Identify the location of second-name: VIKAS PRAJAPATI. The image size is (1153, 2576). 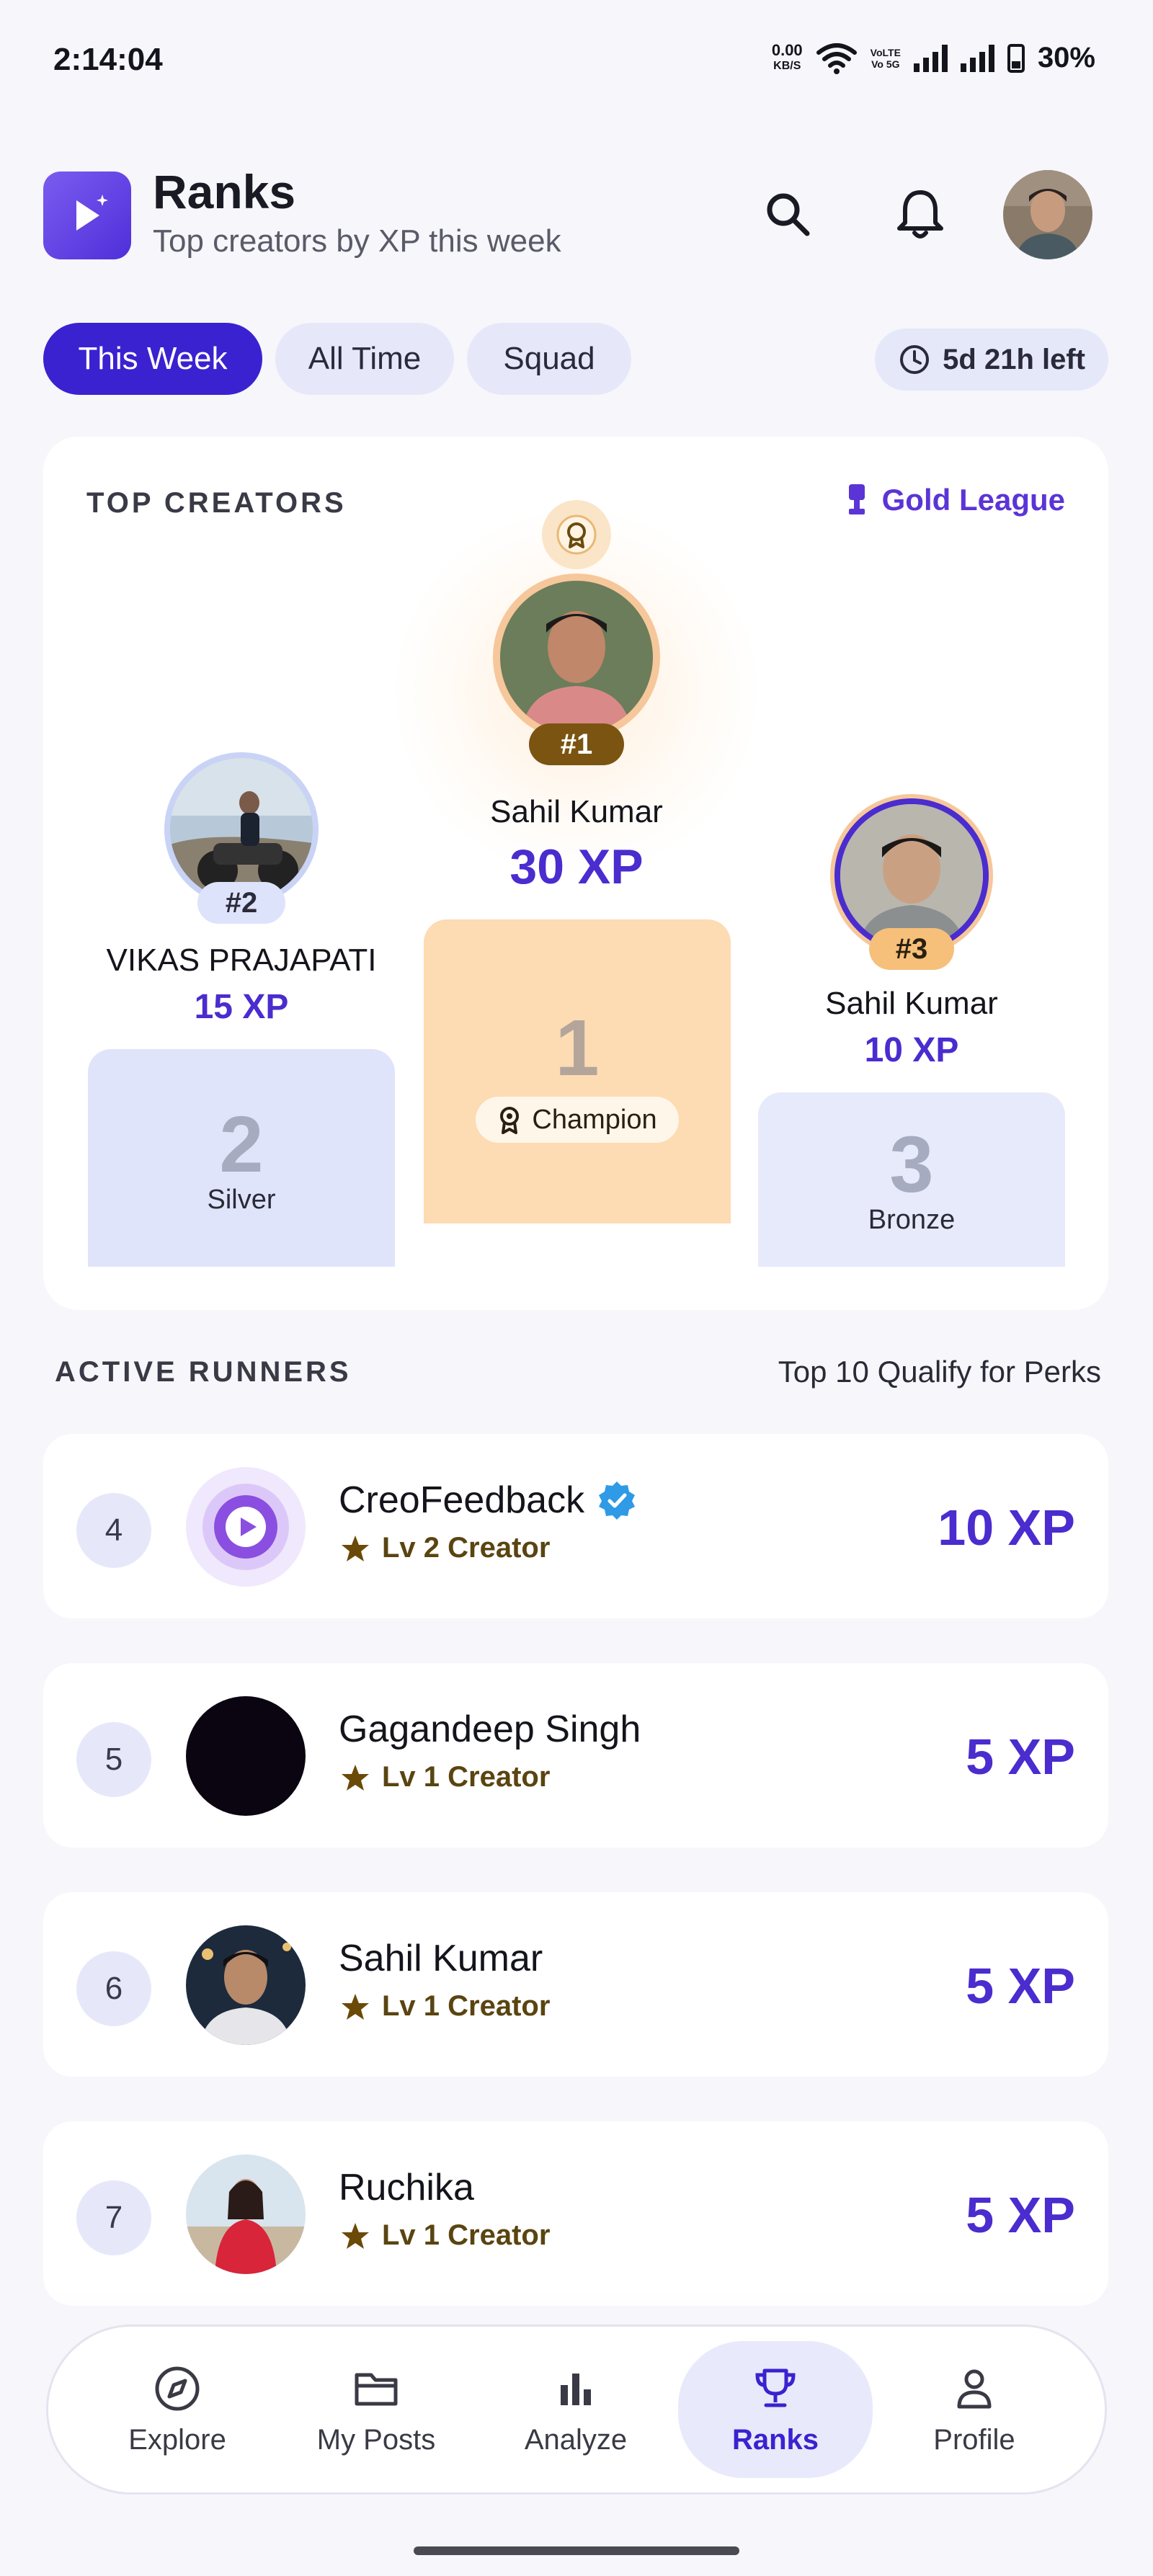
(241, 960).